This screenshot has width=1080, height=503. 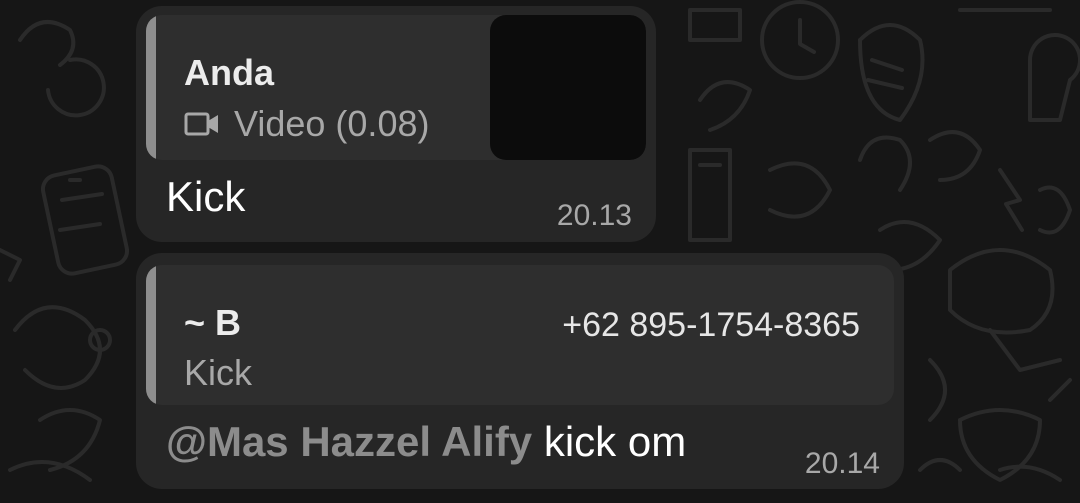 I want to click on message-text-body: kick om, so click(x=609, y=441).